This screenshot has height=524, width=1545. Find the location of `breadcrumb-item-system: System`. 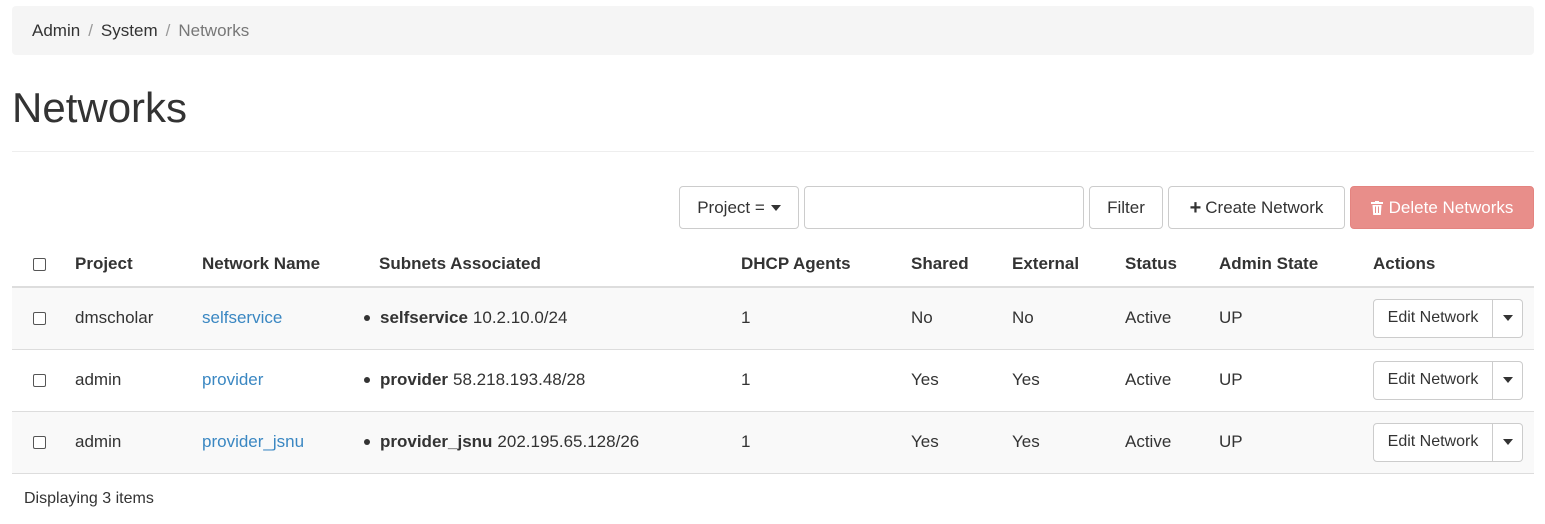

breadcrumb-item-system: System is located at coordinates (129, 31).